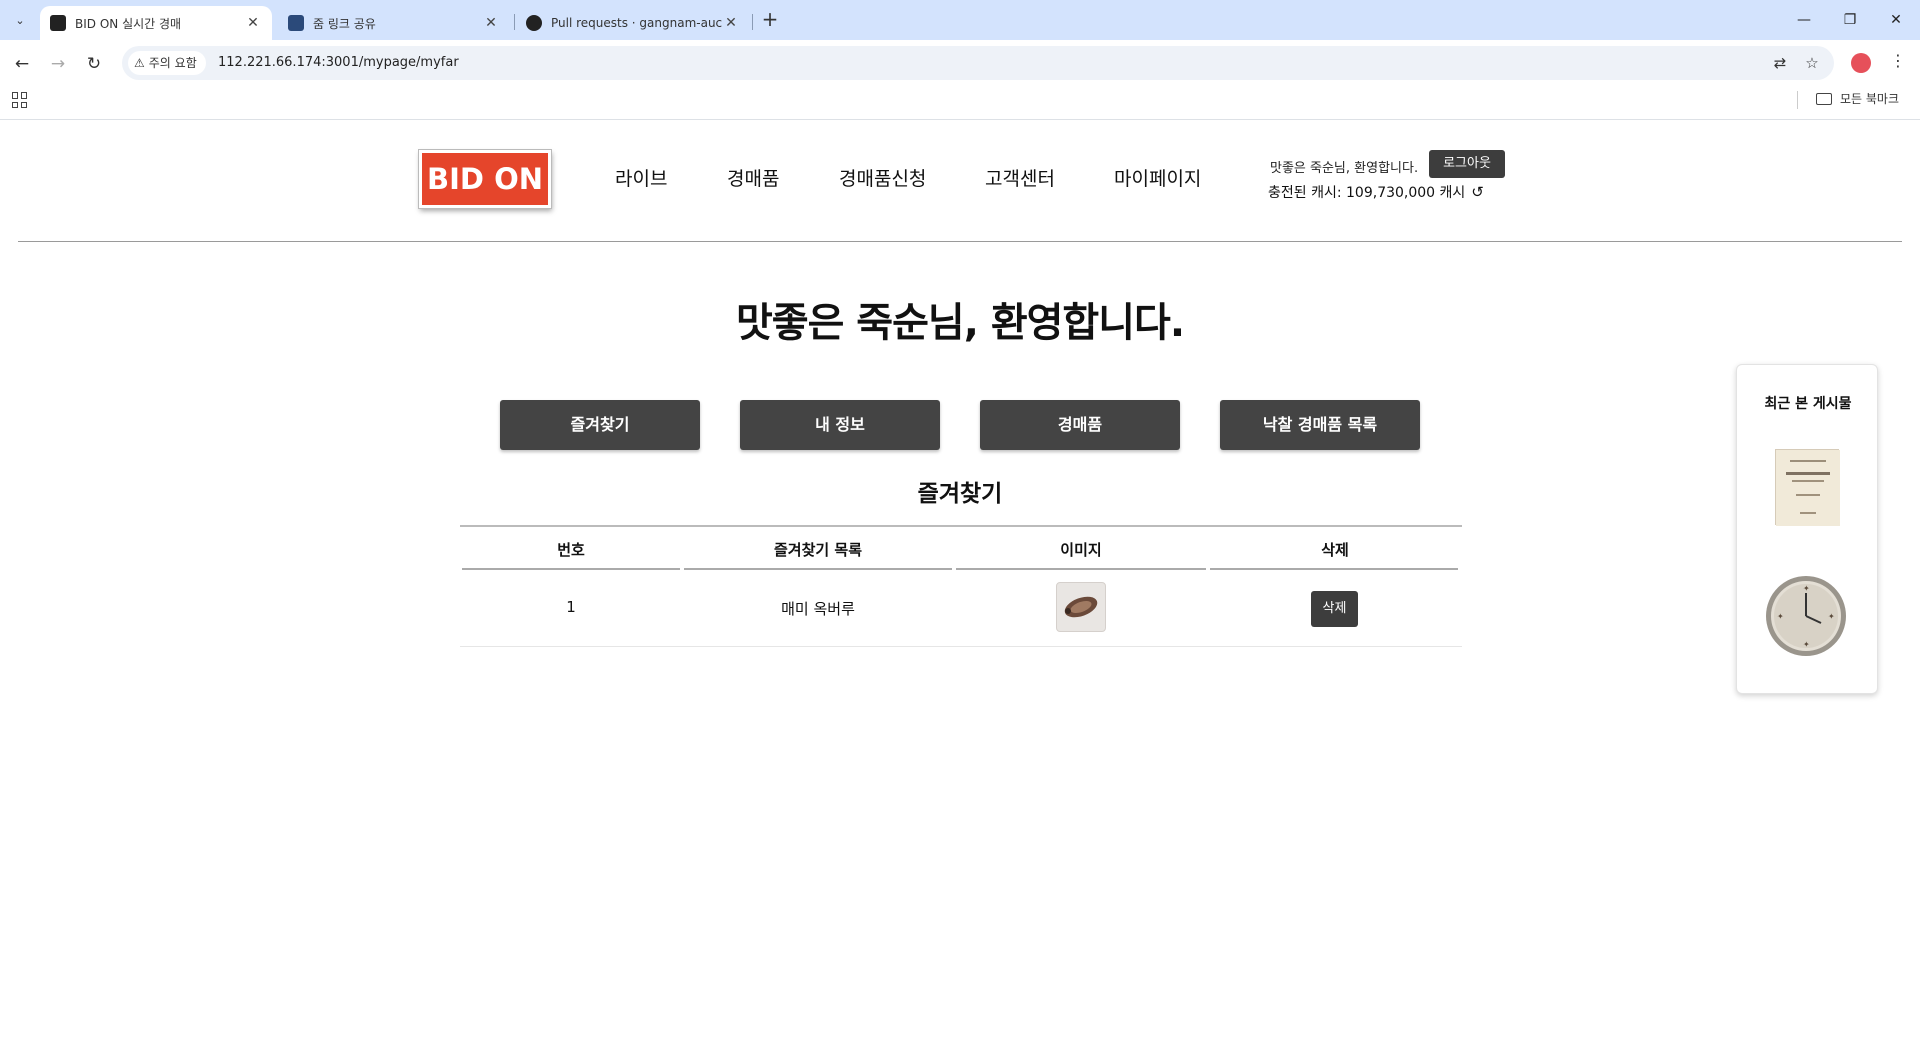  I want to click on bid-on-logo: BID ON, so click(485, 179).